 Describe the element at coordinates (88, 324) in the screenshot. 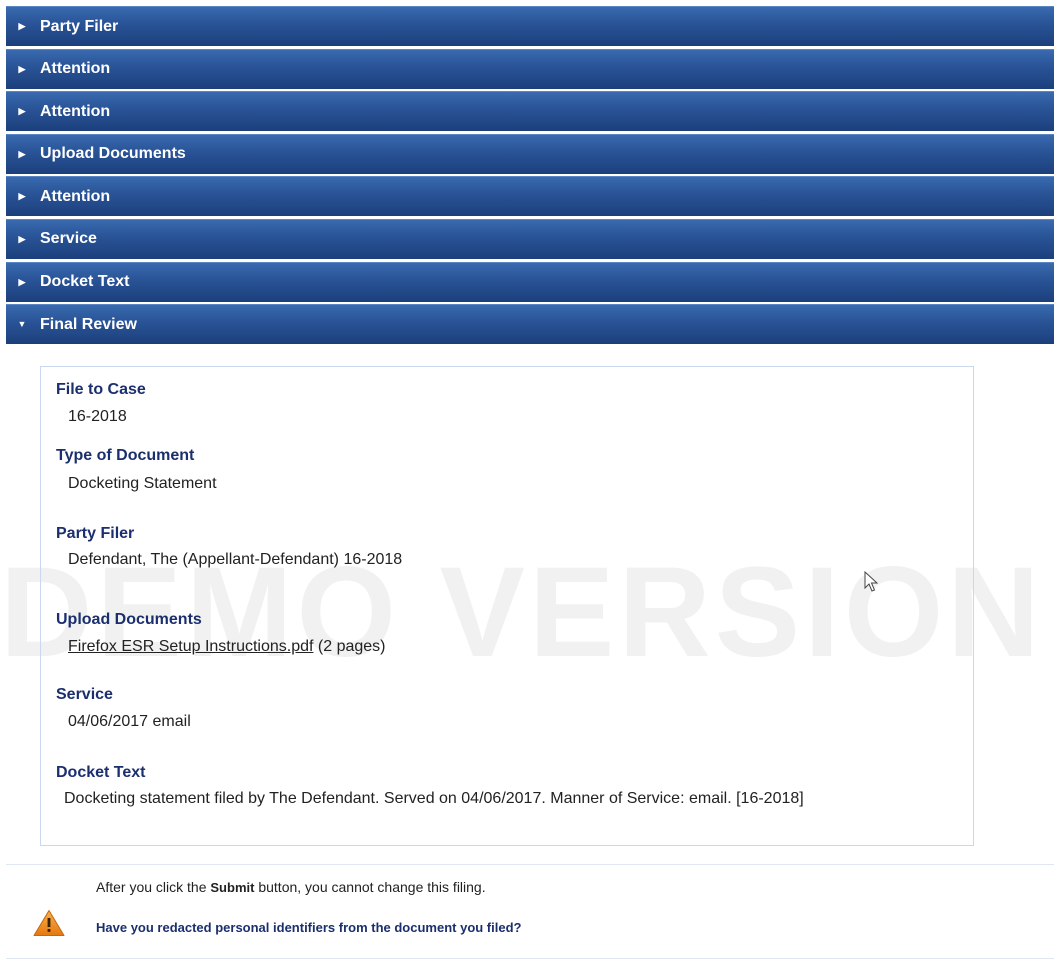

I see `section-label: Final Review` at that location.